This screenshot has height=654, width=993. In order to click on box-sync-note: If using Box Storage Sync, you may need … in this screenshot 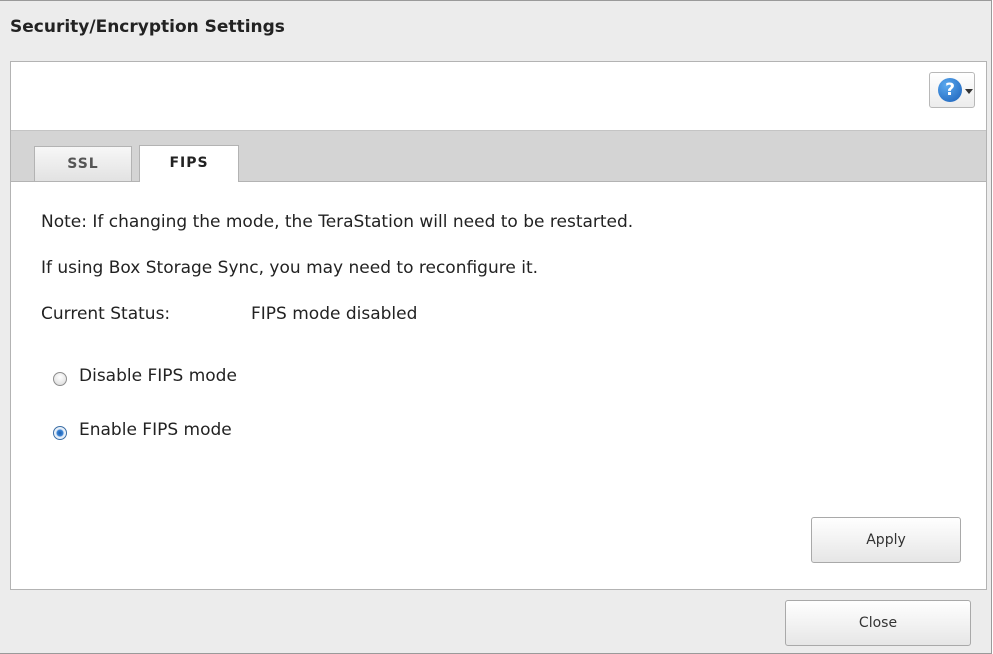, I will do `click(290, 268)`.